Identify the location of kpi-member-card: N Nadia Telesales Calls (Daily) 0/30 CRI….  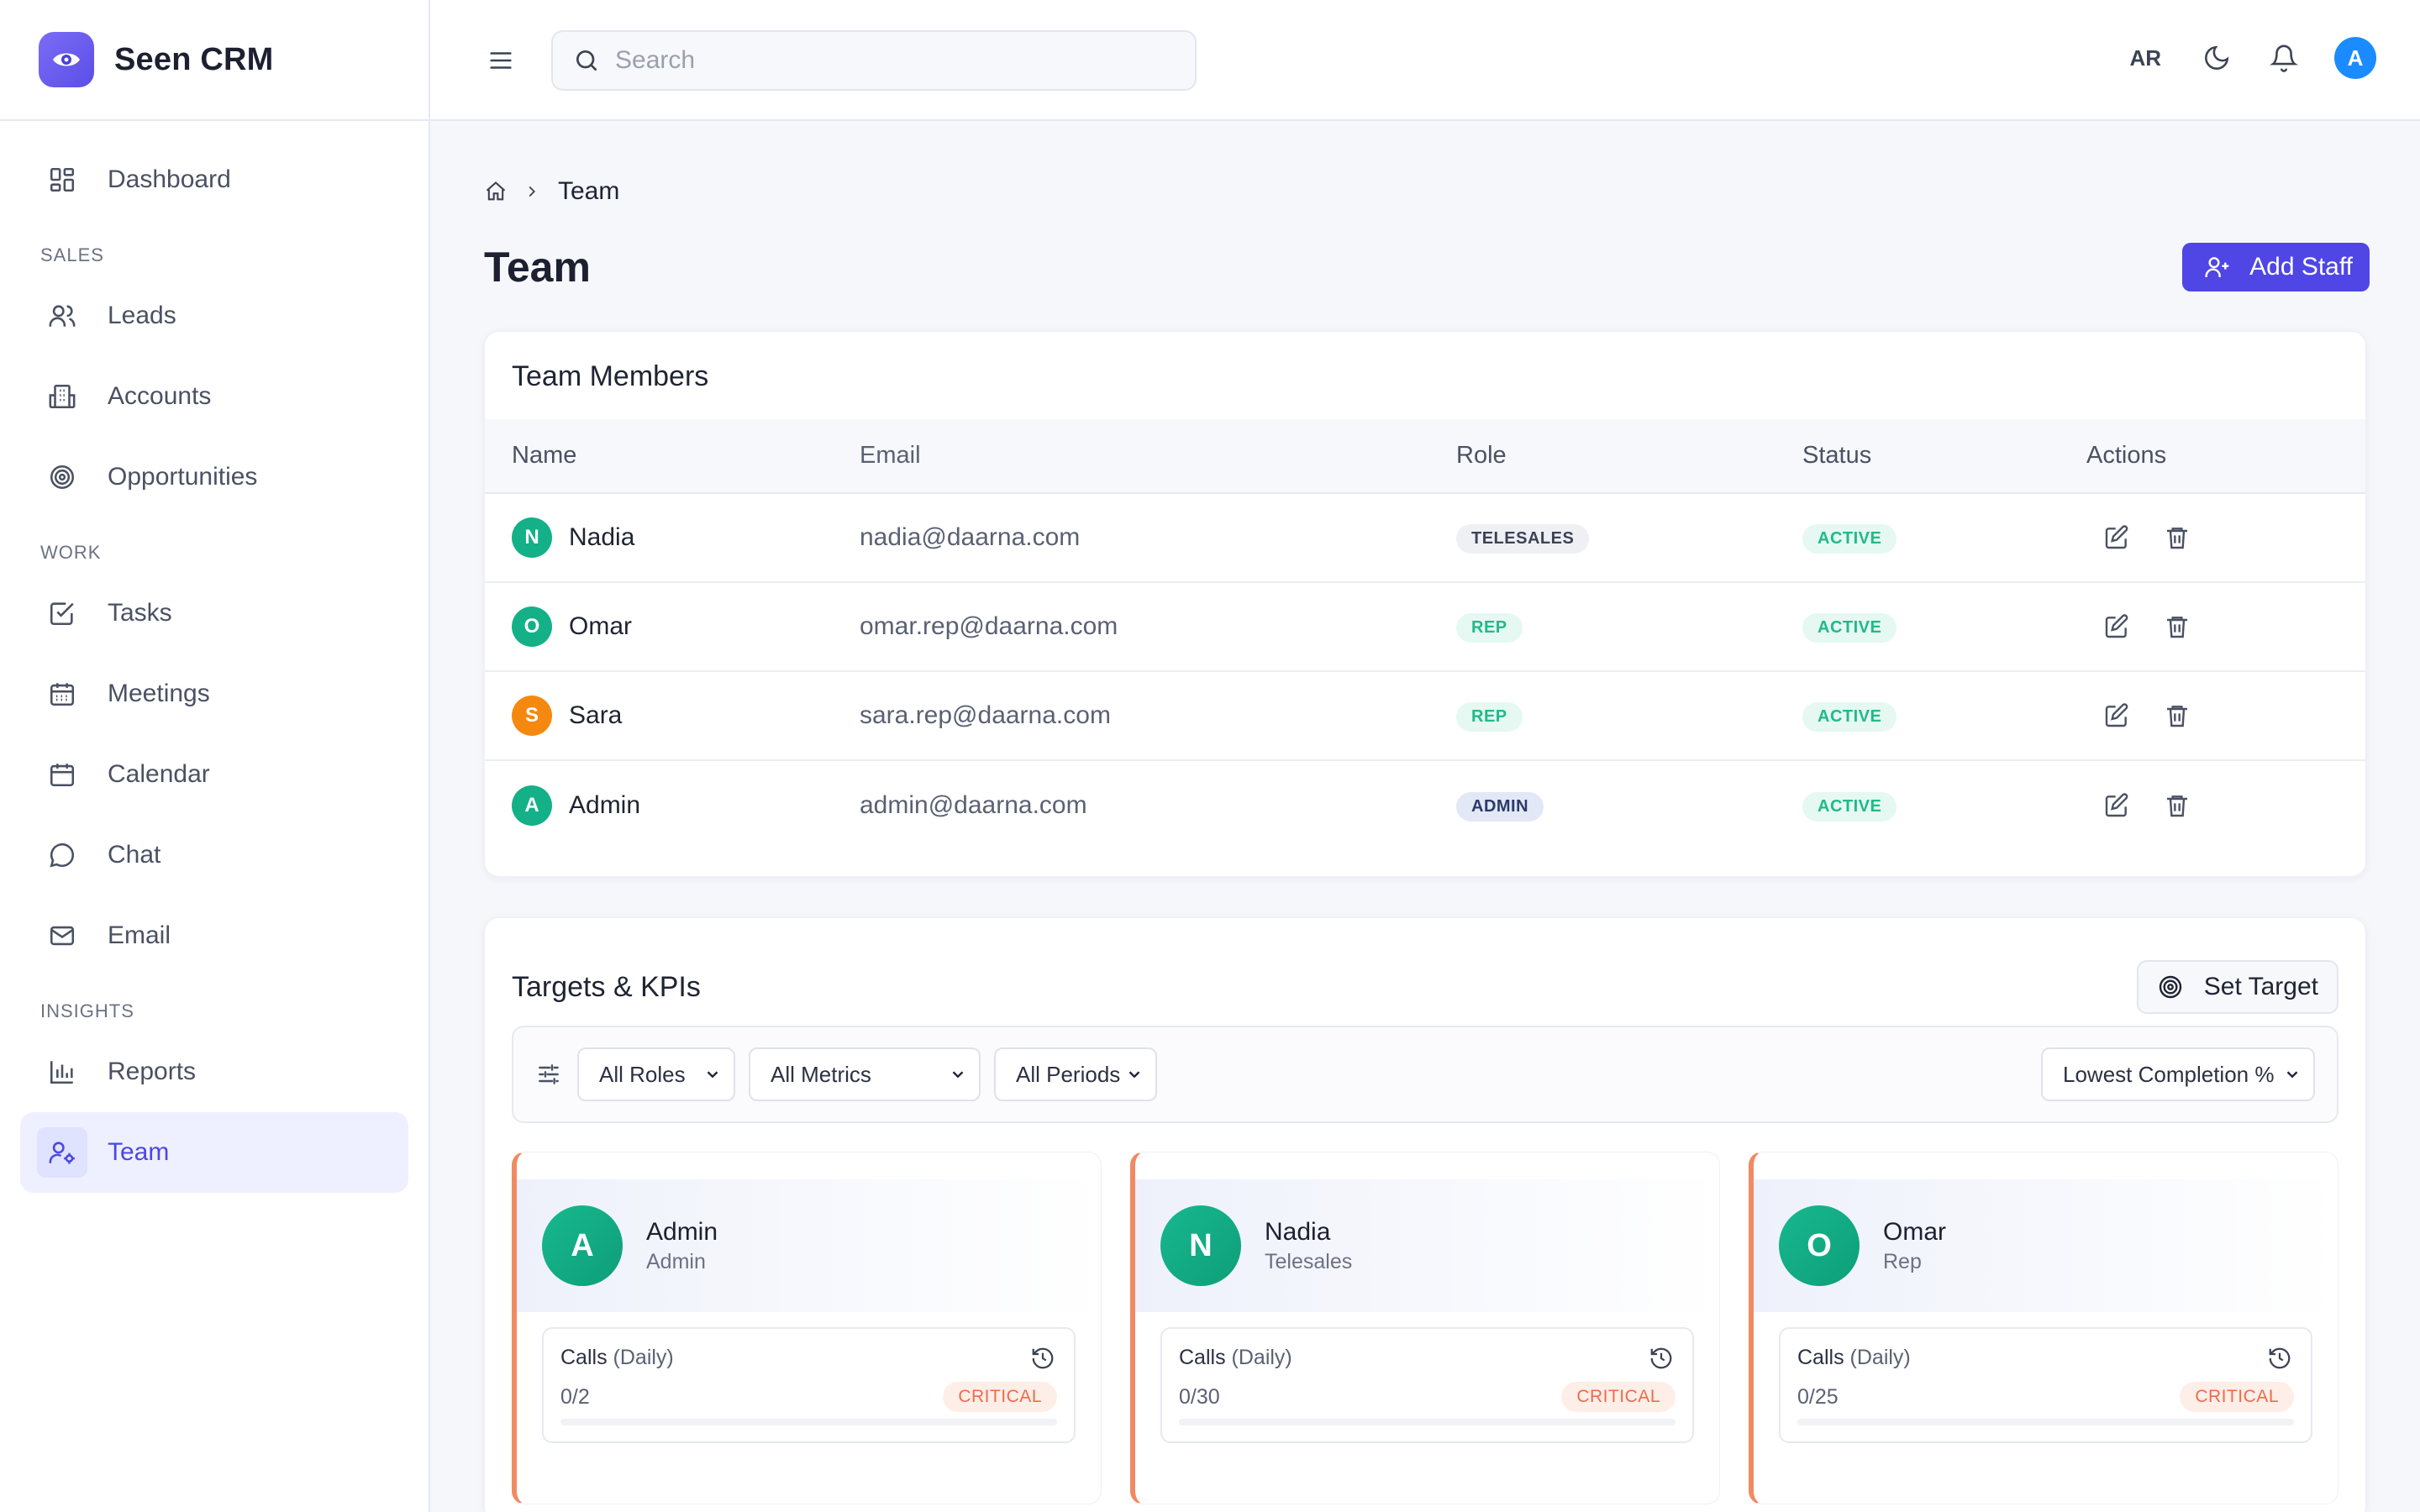
(1425, 1328).